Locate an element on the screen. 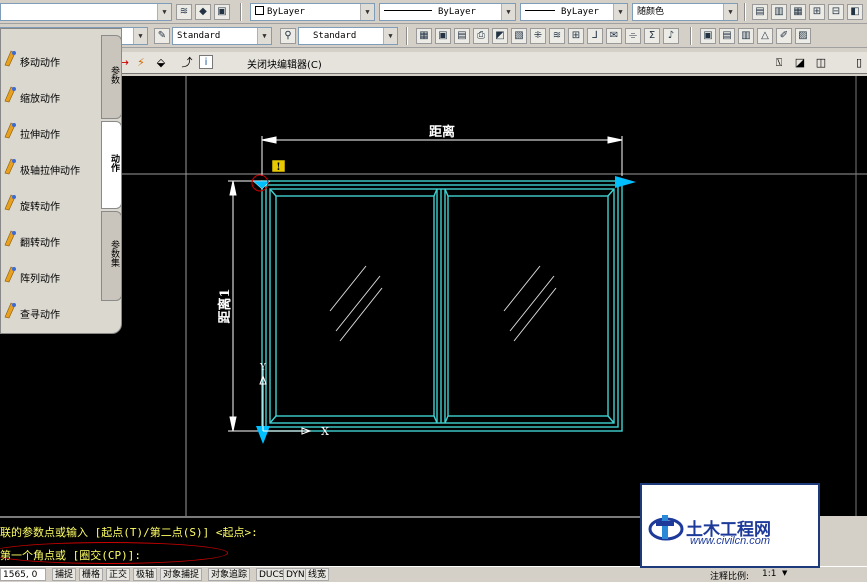  color-layer-combo: ByLayer ▼ is located at coordinates (312, 12).